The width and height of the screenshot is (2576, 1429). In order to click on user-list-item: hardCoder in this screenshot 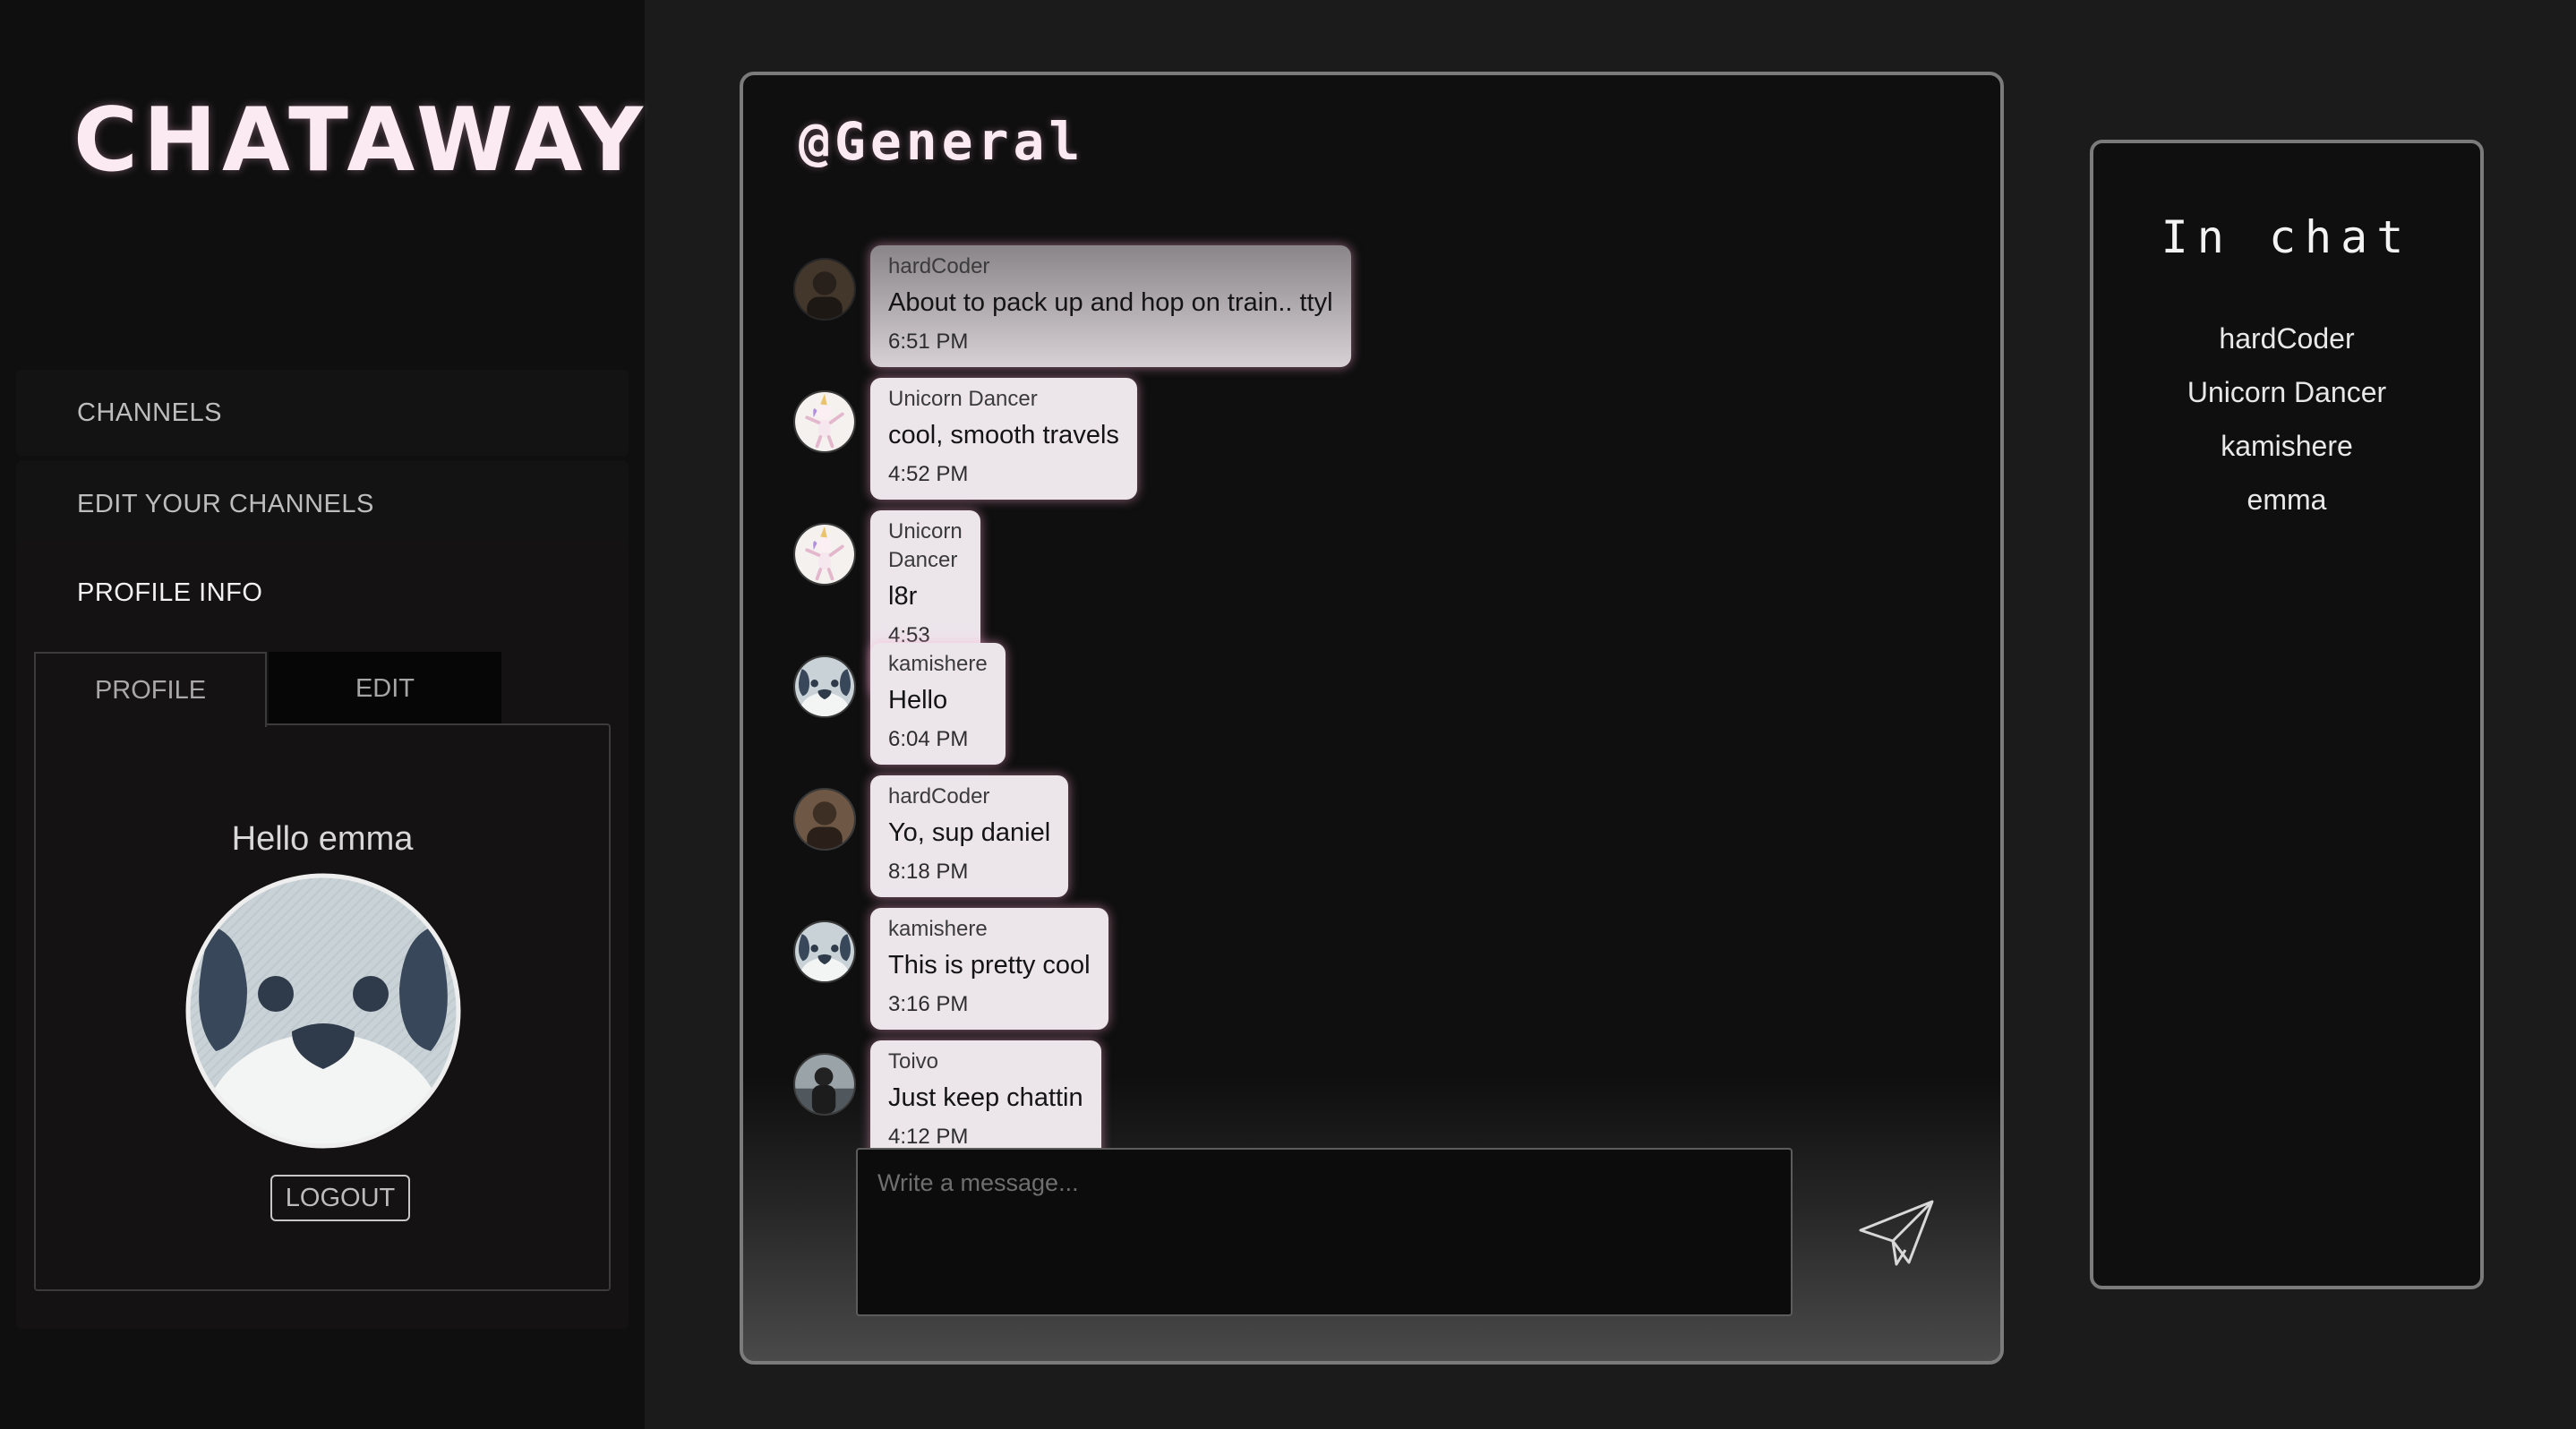, I will do `click(2286, 338)`.